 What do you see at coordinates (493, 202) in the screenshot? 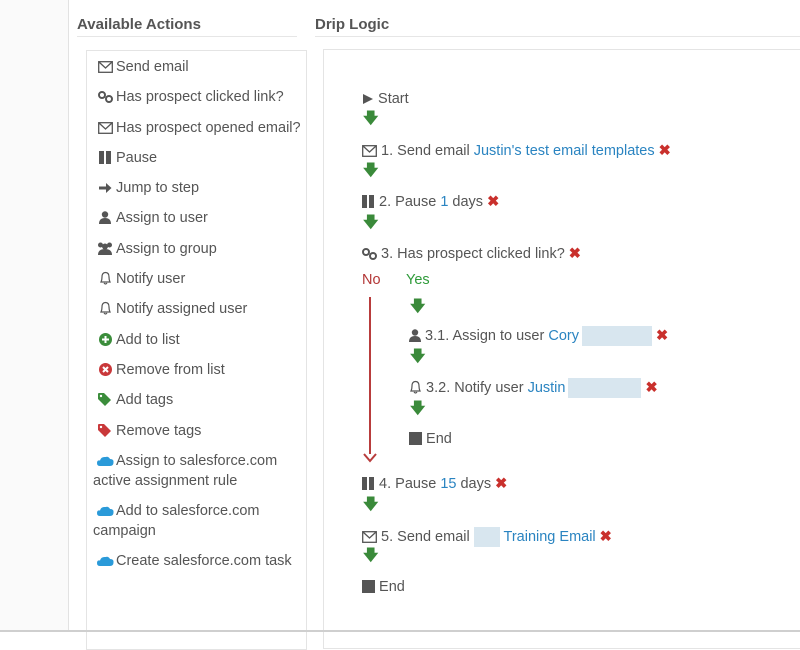
I see `delete-step-2-icon: ✖` at bounding box center [493, 202].